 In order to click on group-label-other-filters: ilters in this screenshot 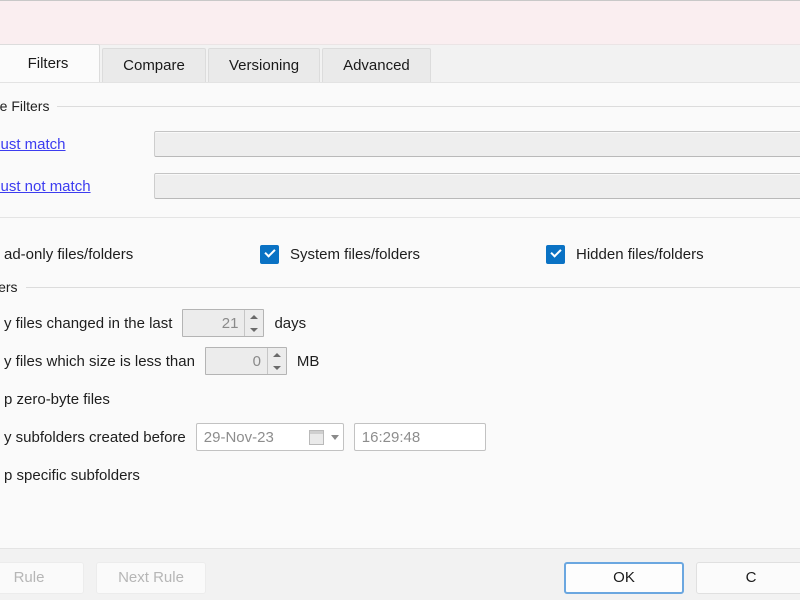, I will do `click(9, 287)`.